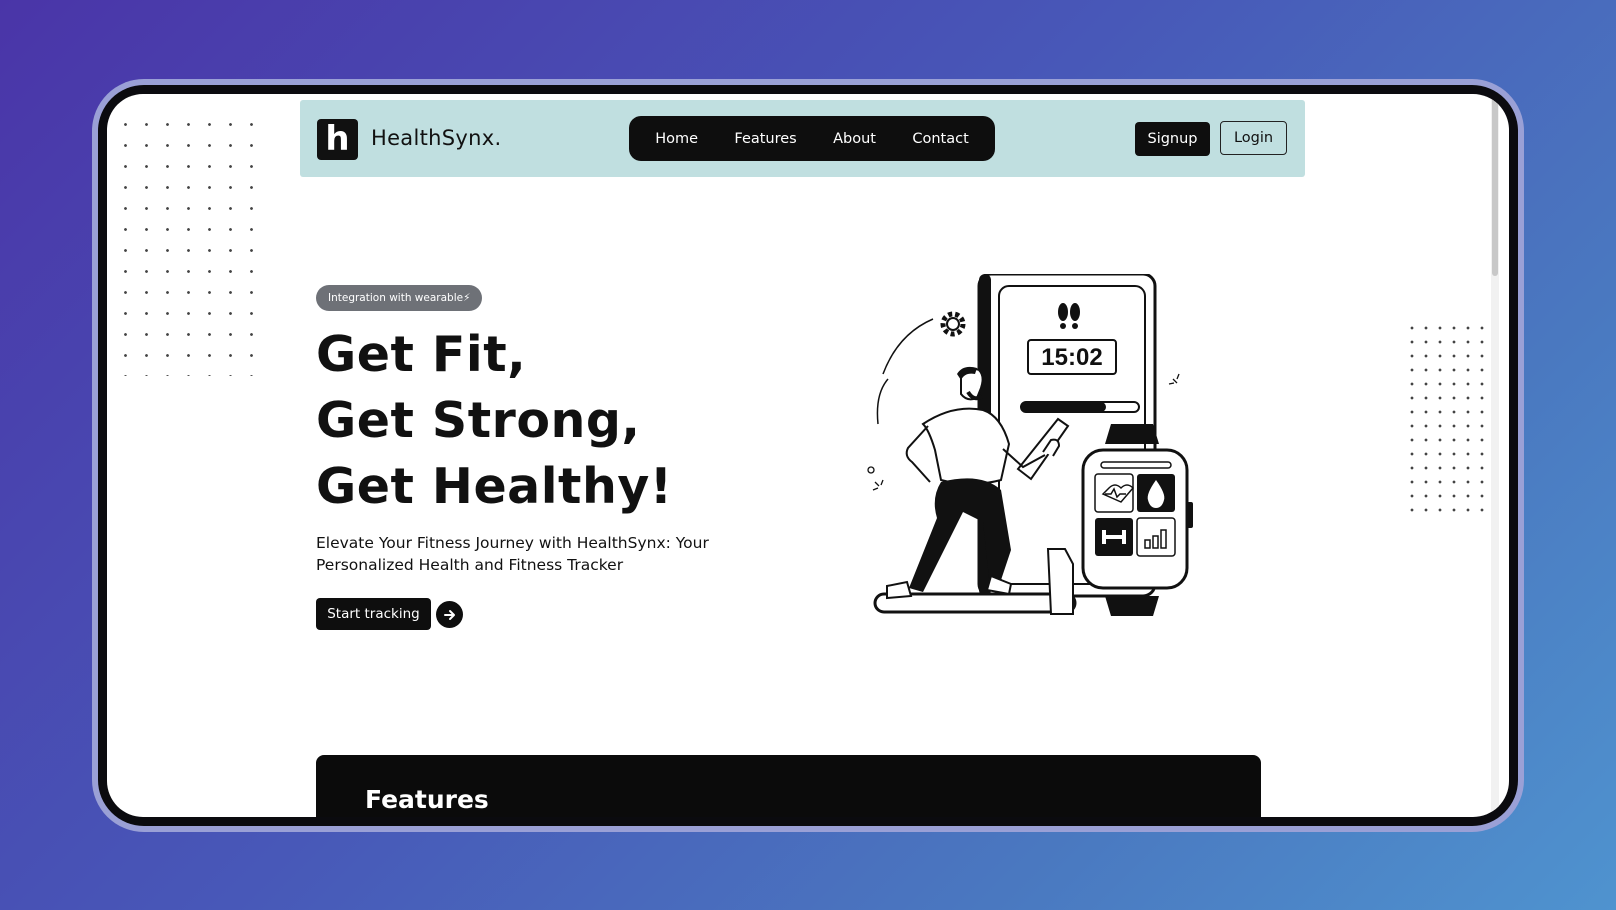  Describe the element at coordinates (812, 138) in the screenshot. I see `nav-menu: Home Features About Contact` at that location.